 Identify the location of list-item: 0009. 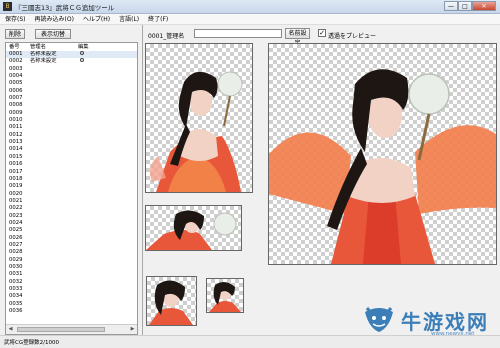
(71, 113).